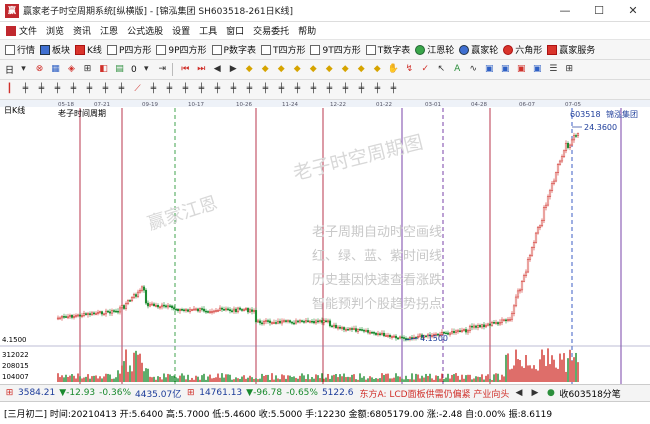 Image resolution: width=650 pixels, height=424 pixels. I want to click on toolbar-winner-wheel-button: 赢家轮, so click(478, 49).